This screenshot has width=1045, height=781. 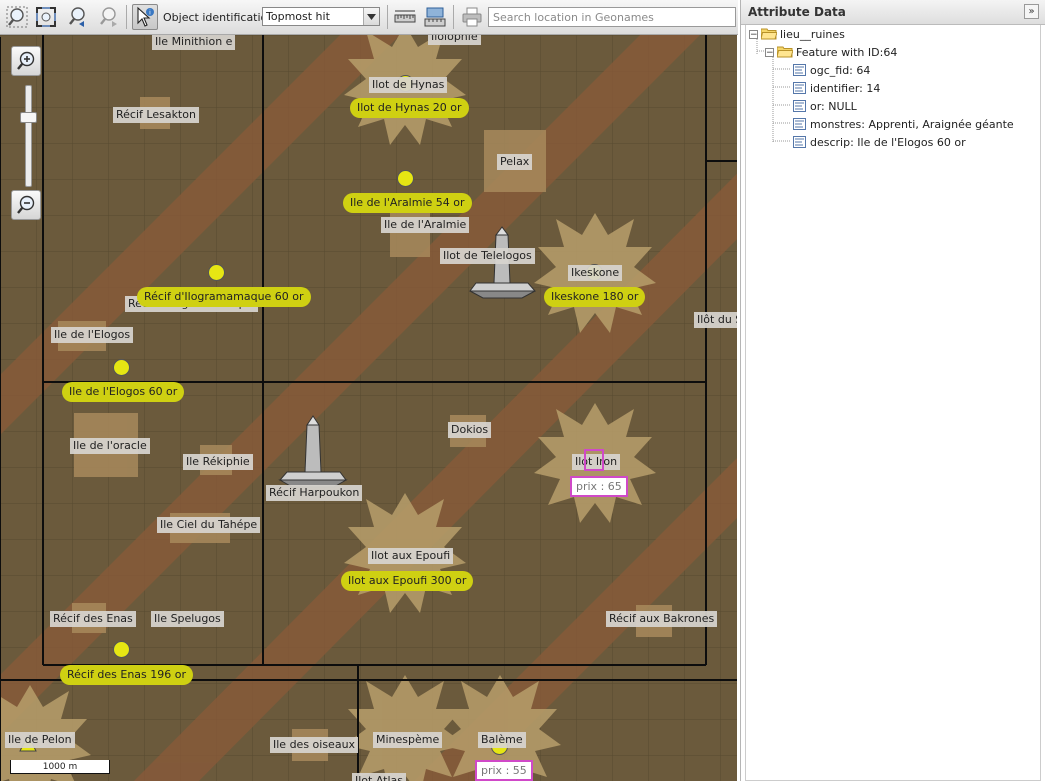 What do you see at coordinates (715, 320) in the screenshot?
I see `place-label: Ilôt du S` at bounding box center [715, 320].